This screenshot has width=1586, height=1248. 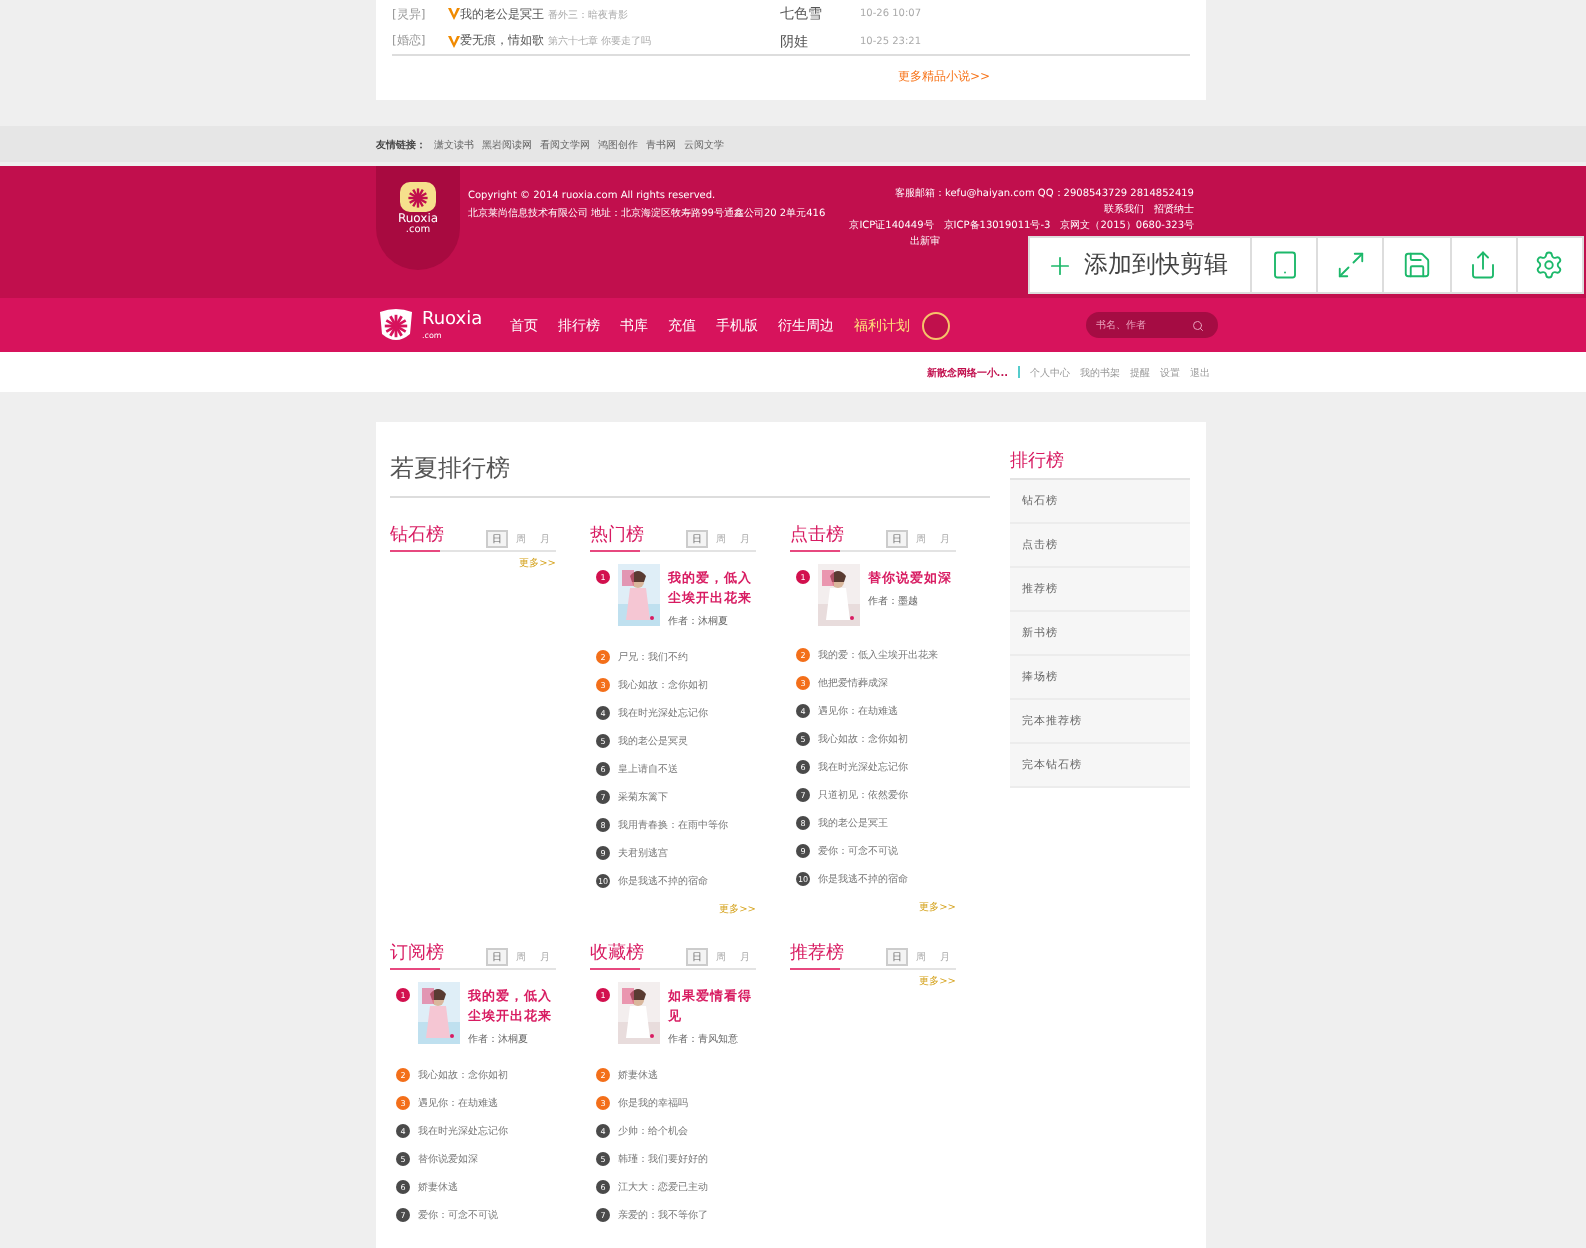 What do you see at coordinates (1549, 265) in the screenshot?
I see `settings-icon` at bounding box center [1549, 265].